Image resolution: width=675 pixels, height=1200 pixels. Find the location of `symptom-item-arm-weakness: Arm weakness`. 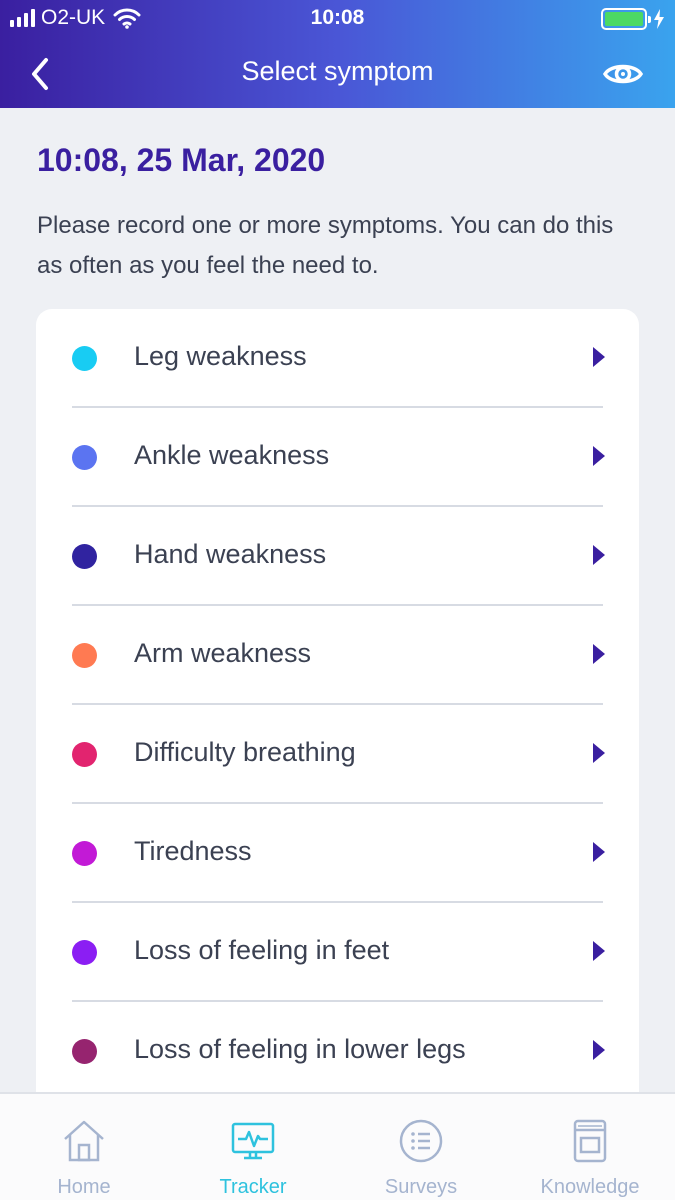

symptom-item-arm-weakness: Arm weakness is located at coordinates (337, 655).